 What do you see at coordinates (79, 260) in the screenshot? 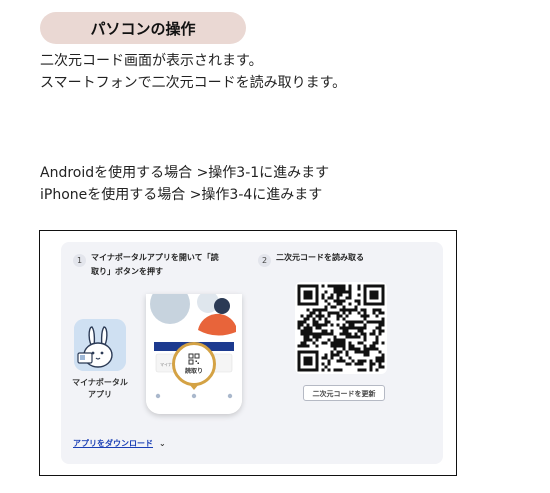
I see `step1-number: 1` at bounding box center [79, 260].